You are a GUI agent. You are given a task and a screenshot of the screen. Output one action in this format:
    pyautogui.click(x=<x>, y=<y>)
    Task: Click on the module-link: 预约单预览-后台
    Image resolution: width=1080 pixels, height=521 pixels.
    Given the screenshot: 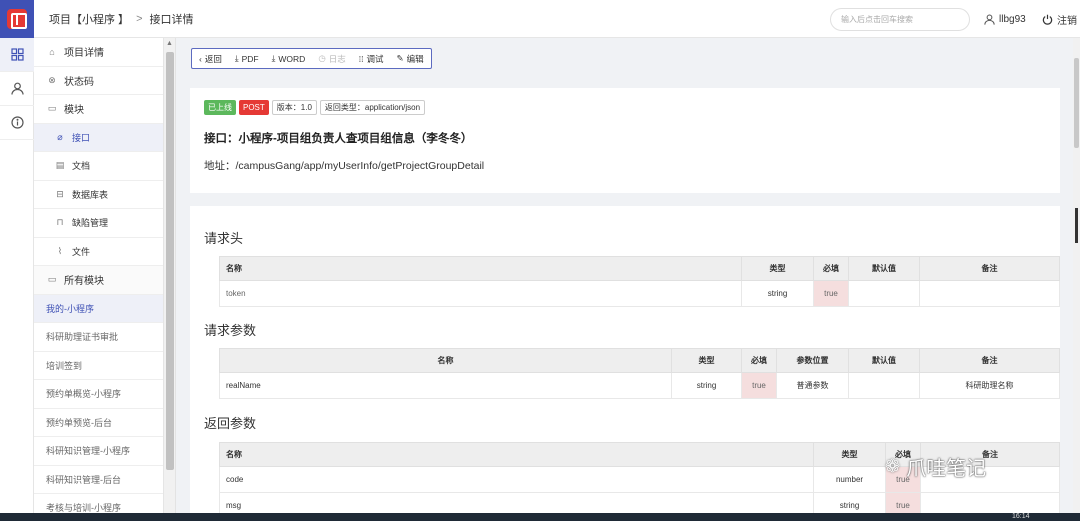 What is the action you would take?
    pyautogui.click(x=98, y=423)
    